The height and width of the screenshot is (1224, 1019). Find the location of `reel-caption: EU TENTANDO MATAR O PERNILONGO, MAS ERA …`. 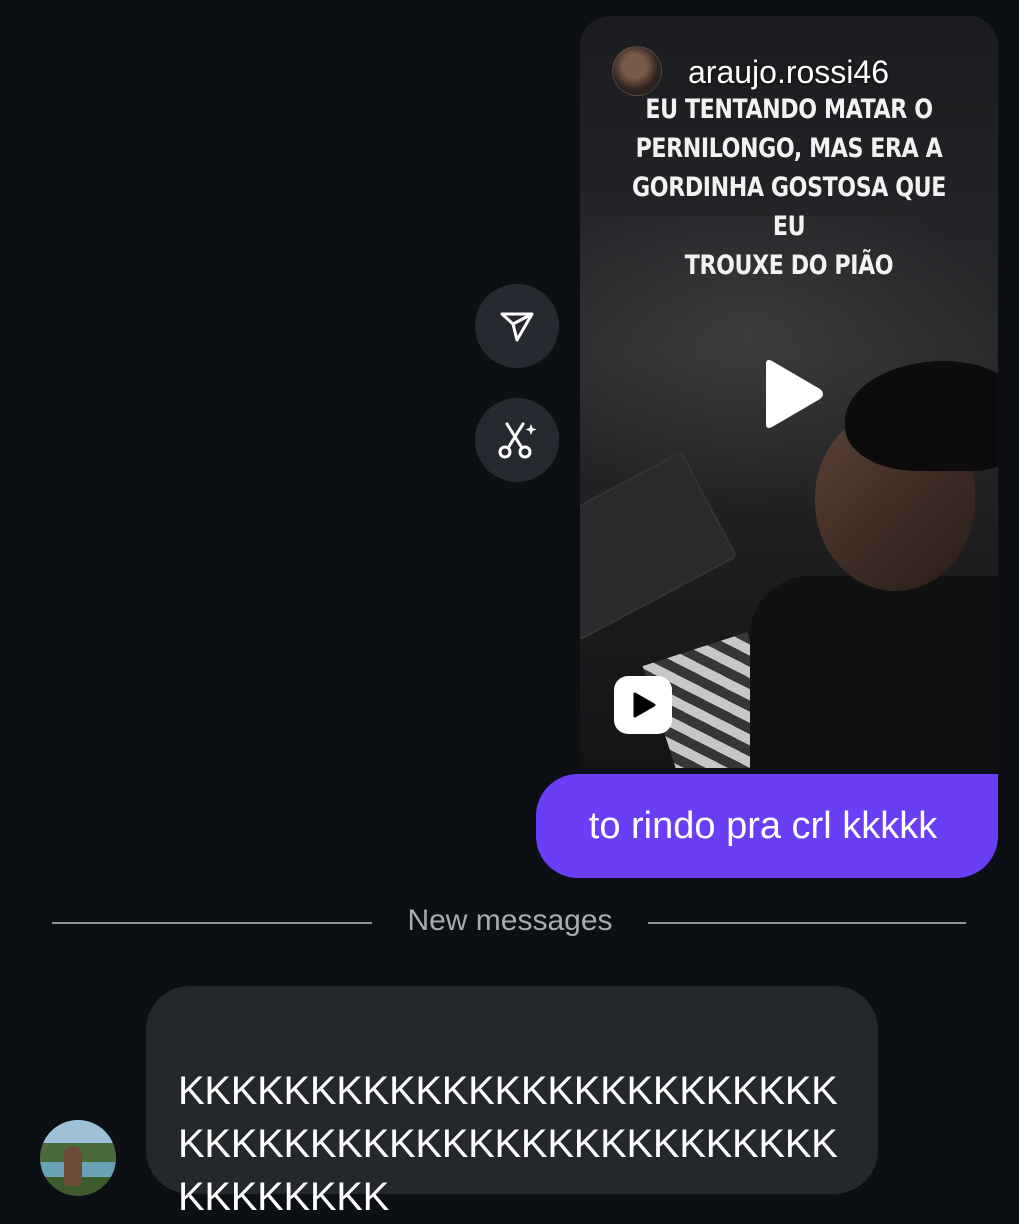

reel-caption: EU TENTANDO MATAR O PERNILONGO, MAS ERA … is located at coordinates (789, 187).